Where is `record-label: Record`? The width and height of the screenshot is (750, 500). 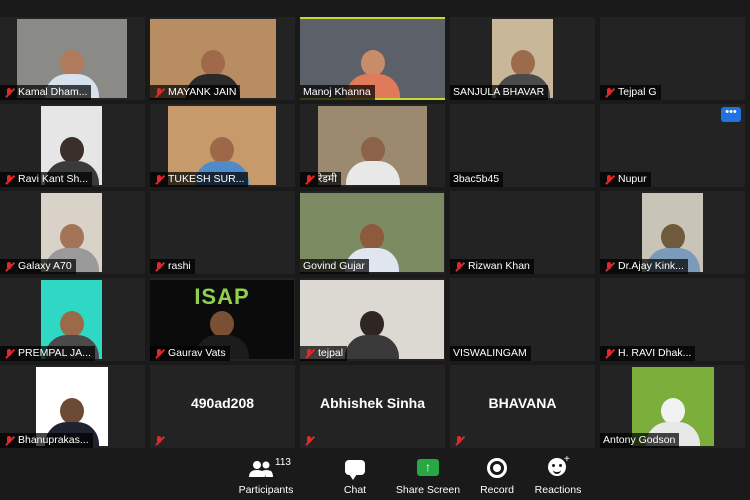
record-label: Record is located at coordinates (497, 490).